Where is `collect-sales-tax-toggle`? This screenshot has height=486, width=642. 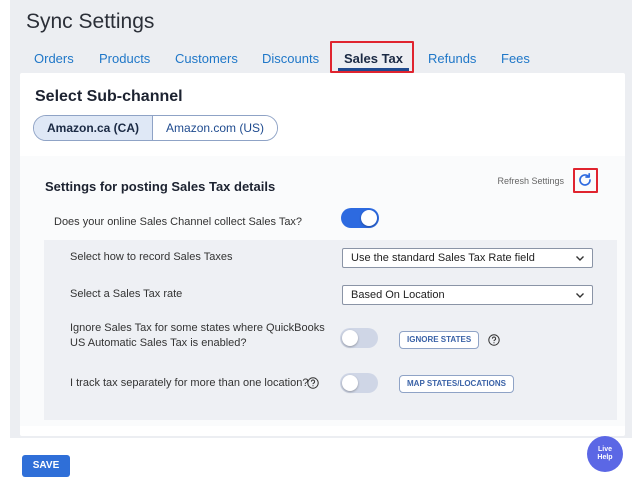 collect-sales-tax-toggle is located at coordinates (360, 218).